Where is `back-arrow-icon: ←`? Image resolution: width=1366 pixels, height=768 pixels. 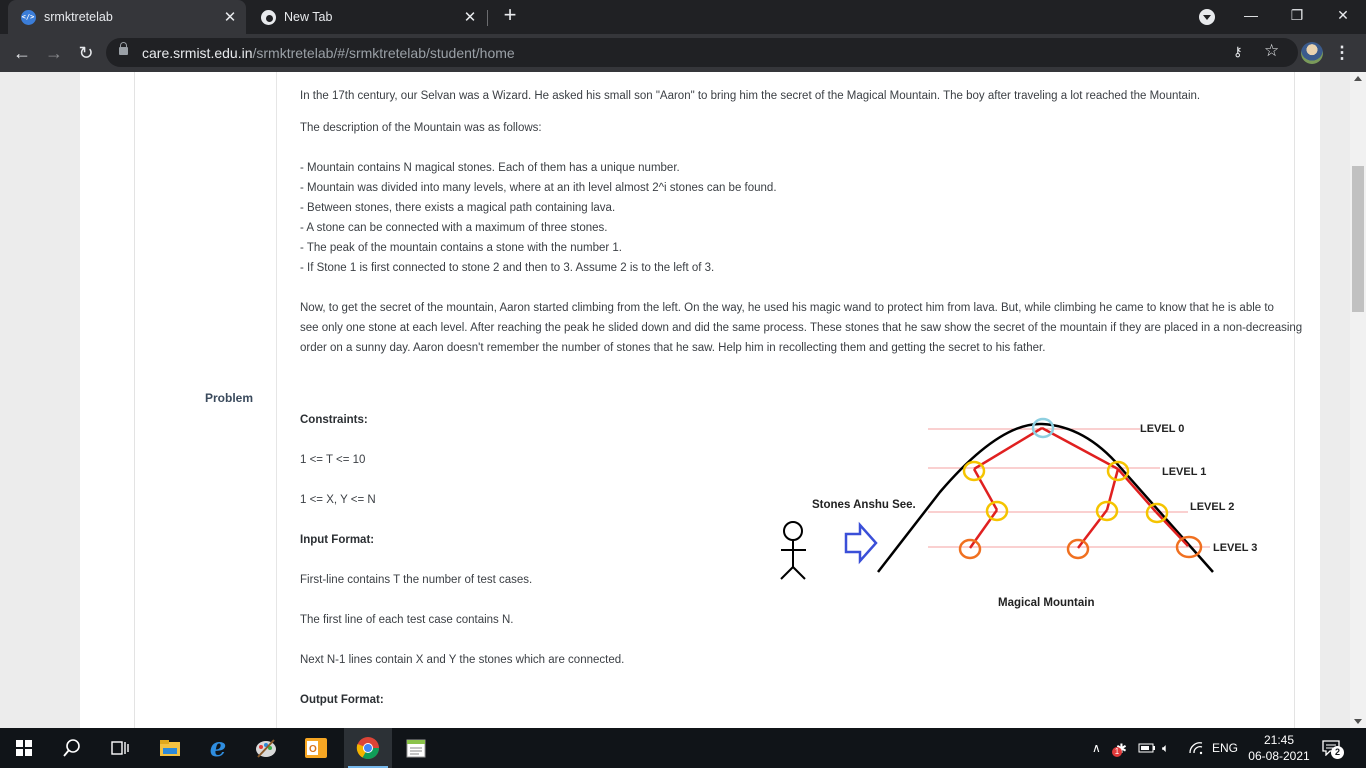 back-arrow-icon: ← is located at coordinates (22, 53).